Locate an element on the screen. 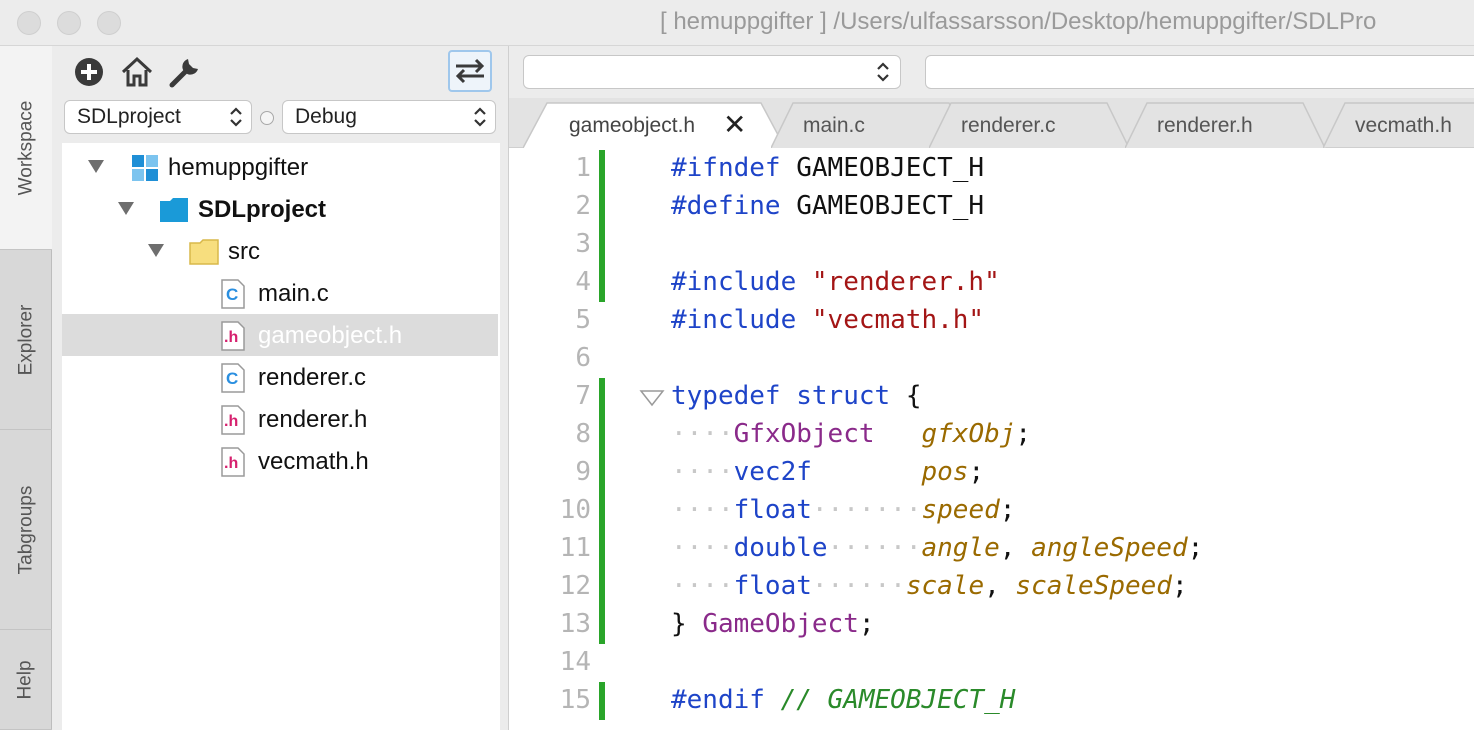  line-number: 8 is located at coordinates (583, 434).